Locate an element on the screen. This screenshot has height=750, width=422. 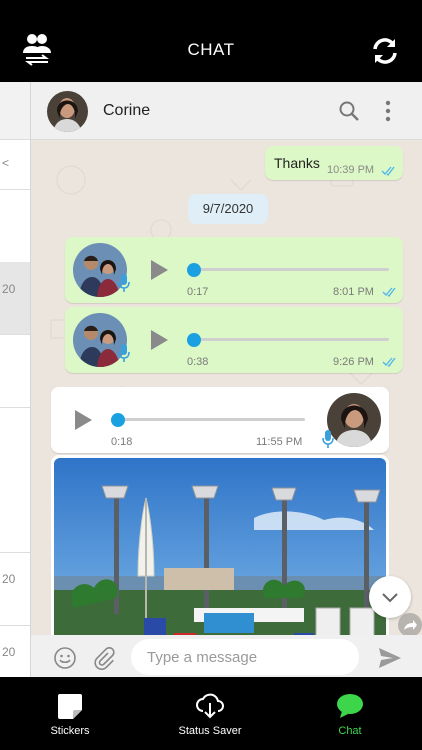
scroll-to-bottom-button is located at coordinates (390, 597).